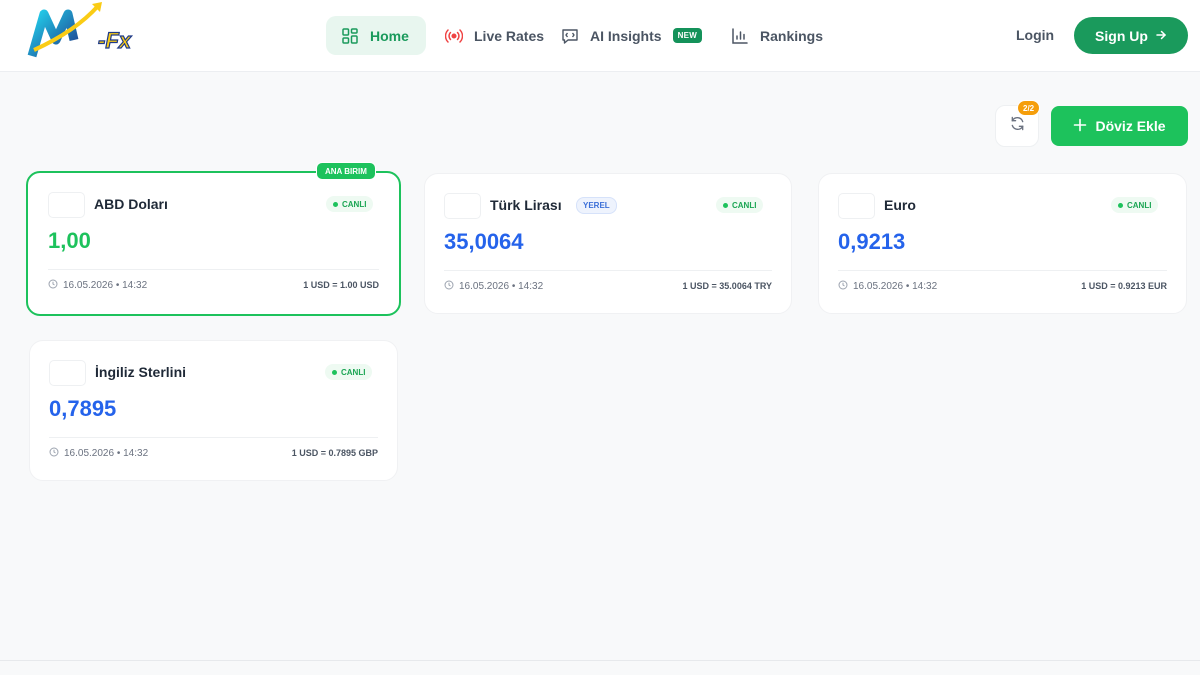  I want to click on conversion-text: 1 USD = 35.0064 TRY, so click(727, 286).